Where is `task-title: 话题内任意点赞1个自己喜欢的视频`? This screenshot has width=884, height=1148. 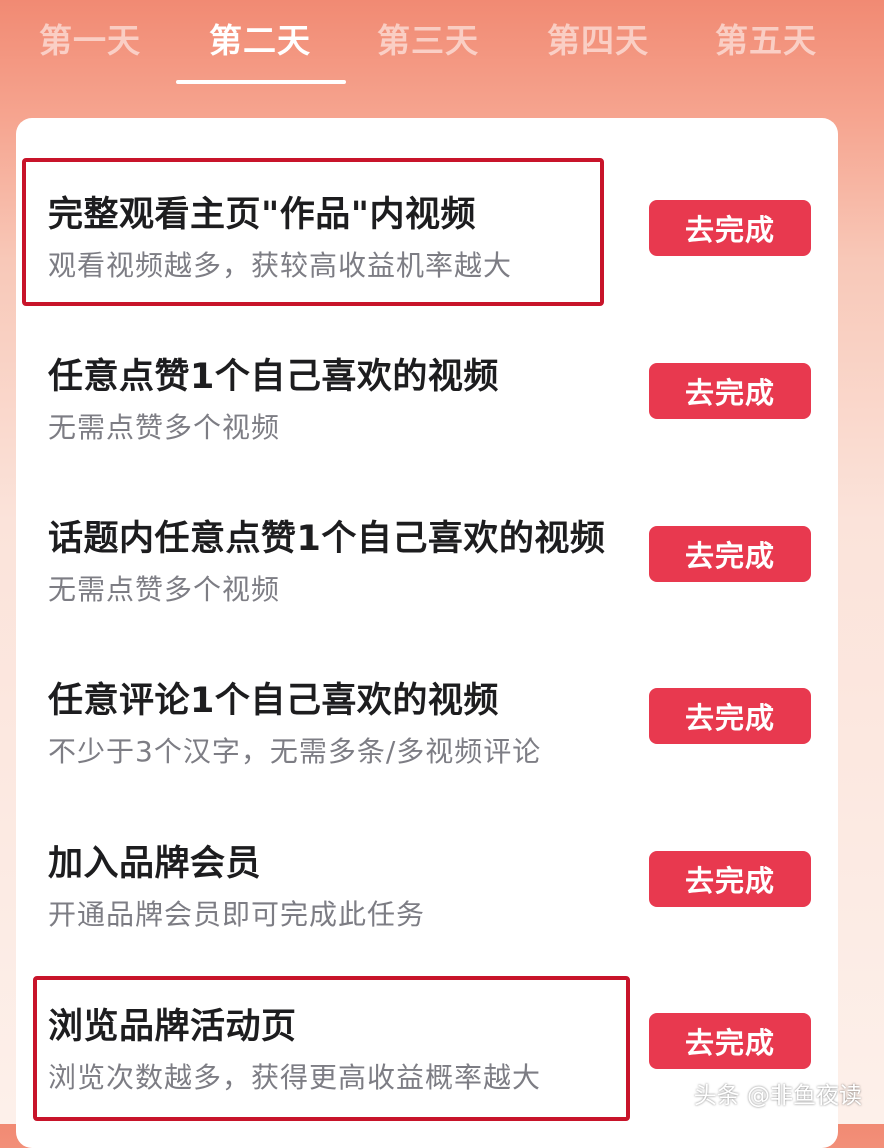 task-title: 话题内任意点赞1个自己喜欢的视频 is located at coordinates (327, 539).